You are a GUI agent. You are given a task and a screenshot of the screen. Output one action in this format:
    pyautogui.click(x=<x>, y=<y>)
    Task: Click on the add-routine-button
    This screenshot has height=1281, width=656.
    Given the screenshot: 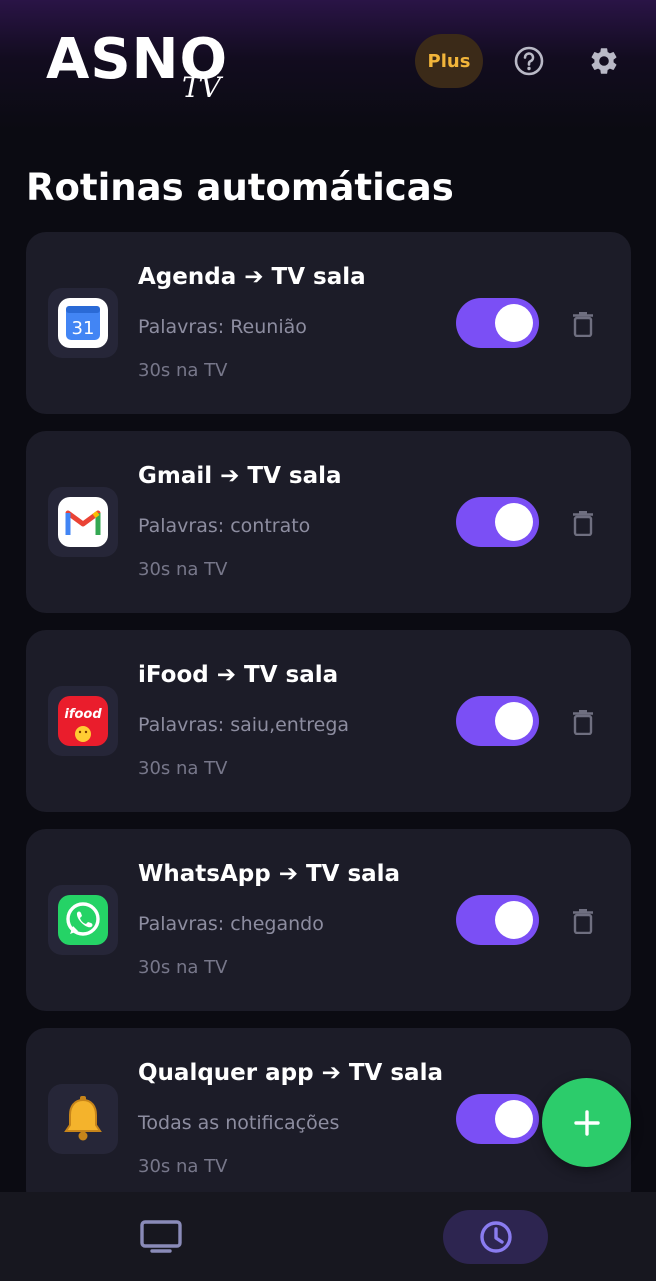 What is the action you would take?
    pyautogui.click(x=586, y=1122)
    